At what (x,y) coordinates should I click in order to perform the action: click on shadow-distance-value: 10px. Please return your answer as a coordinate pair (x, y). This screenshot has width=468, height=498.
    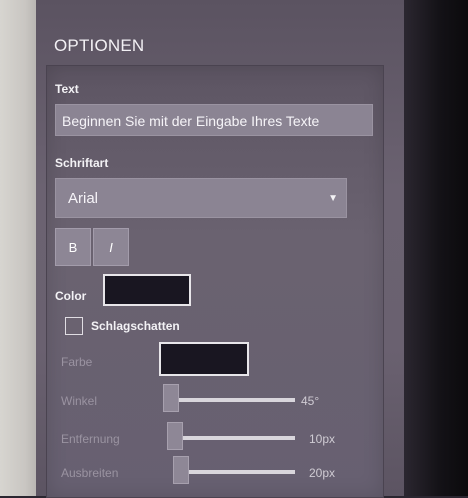
    Looking at the image, I should click on (322, 439).